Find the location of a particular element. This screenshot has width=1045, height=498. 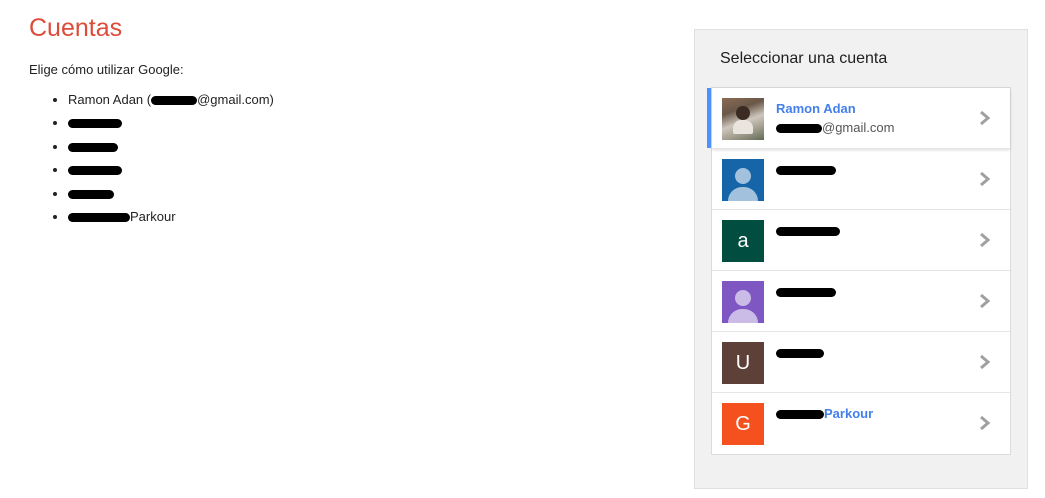

list-item-text: @gmail.com) is located at coordinates (235, 99).